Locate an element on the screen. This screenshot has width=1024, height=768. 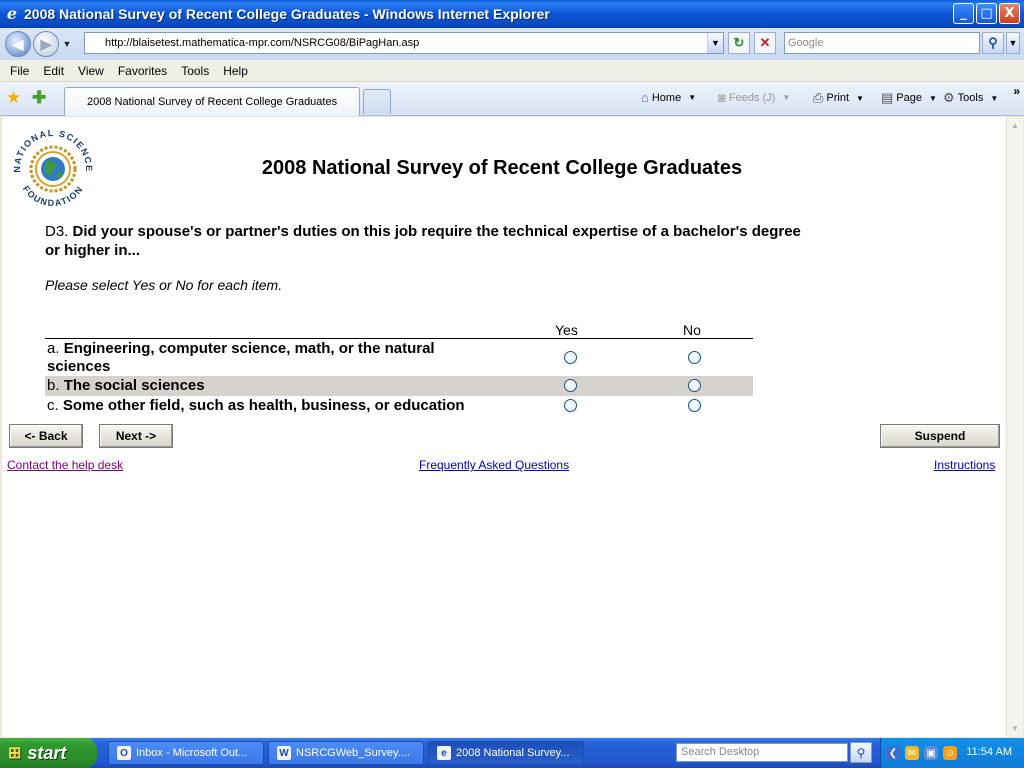
start-label: start is located at coordinates (47, 752).